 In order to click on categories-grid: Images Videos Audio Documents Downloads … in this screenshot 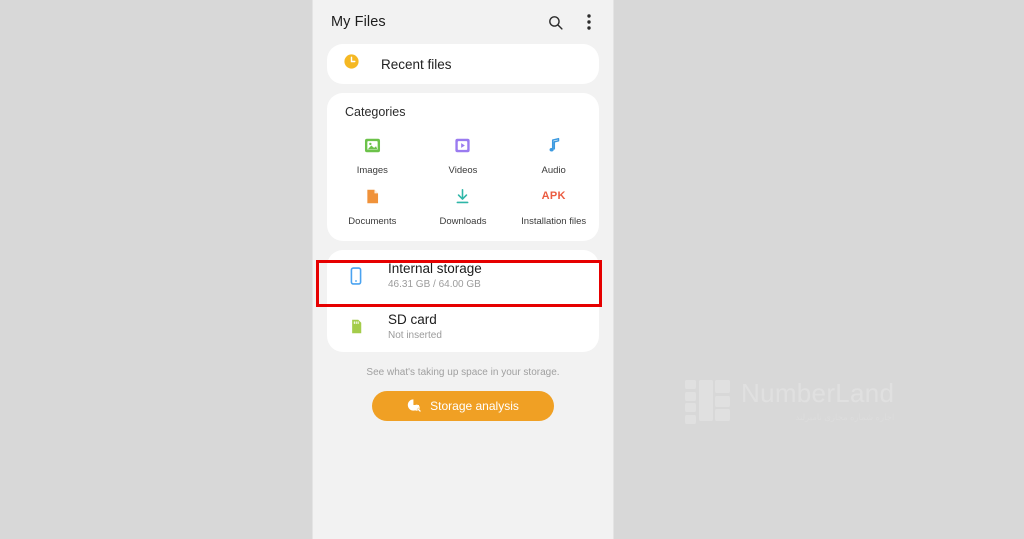, I will do `click(463, 174)`.